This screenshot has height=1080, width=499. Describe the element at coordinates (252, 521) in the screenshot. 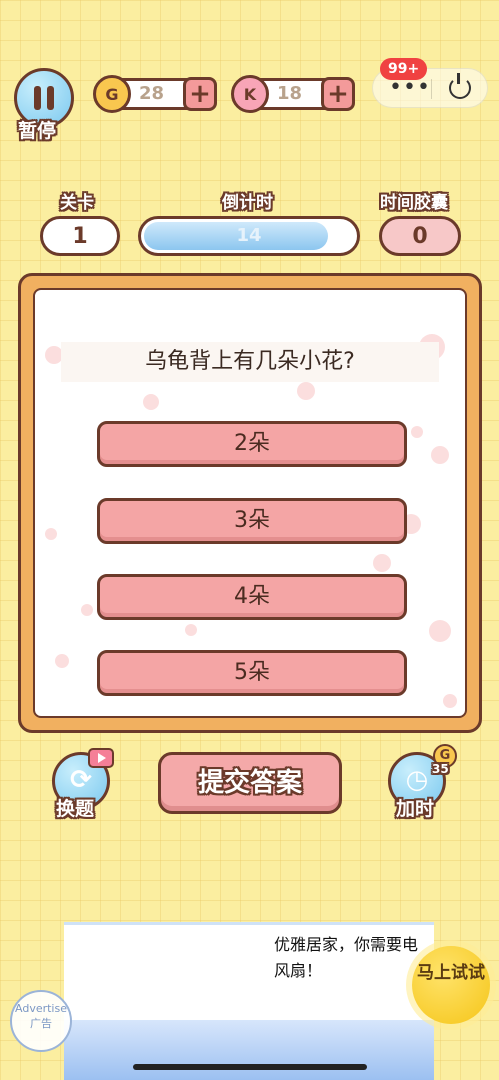

I see `answer-option: 3朵` at that location.